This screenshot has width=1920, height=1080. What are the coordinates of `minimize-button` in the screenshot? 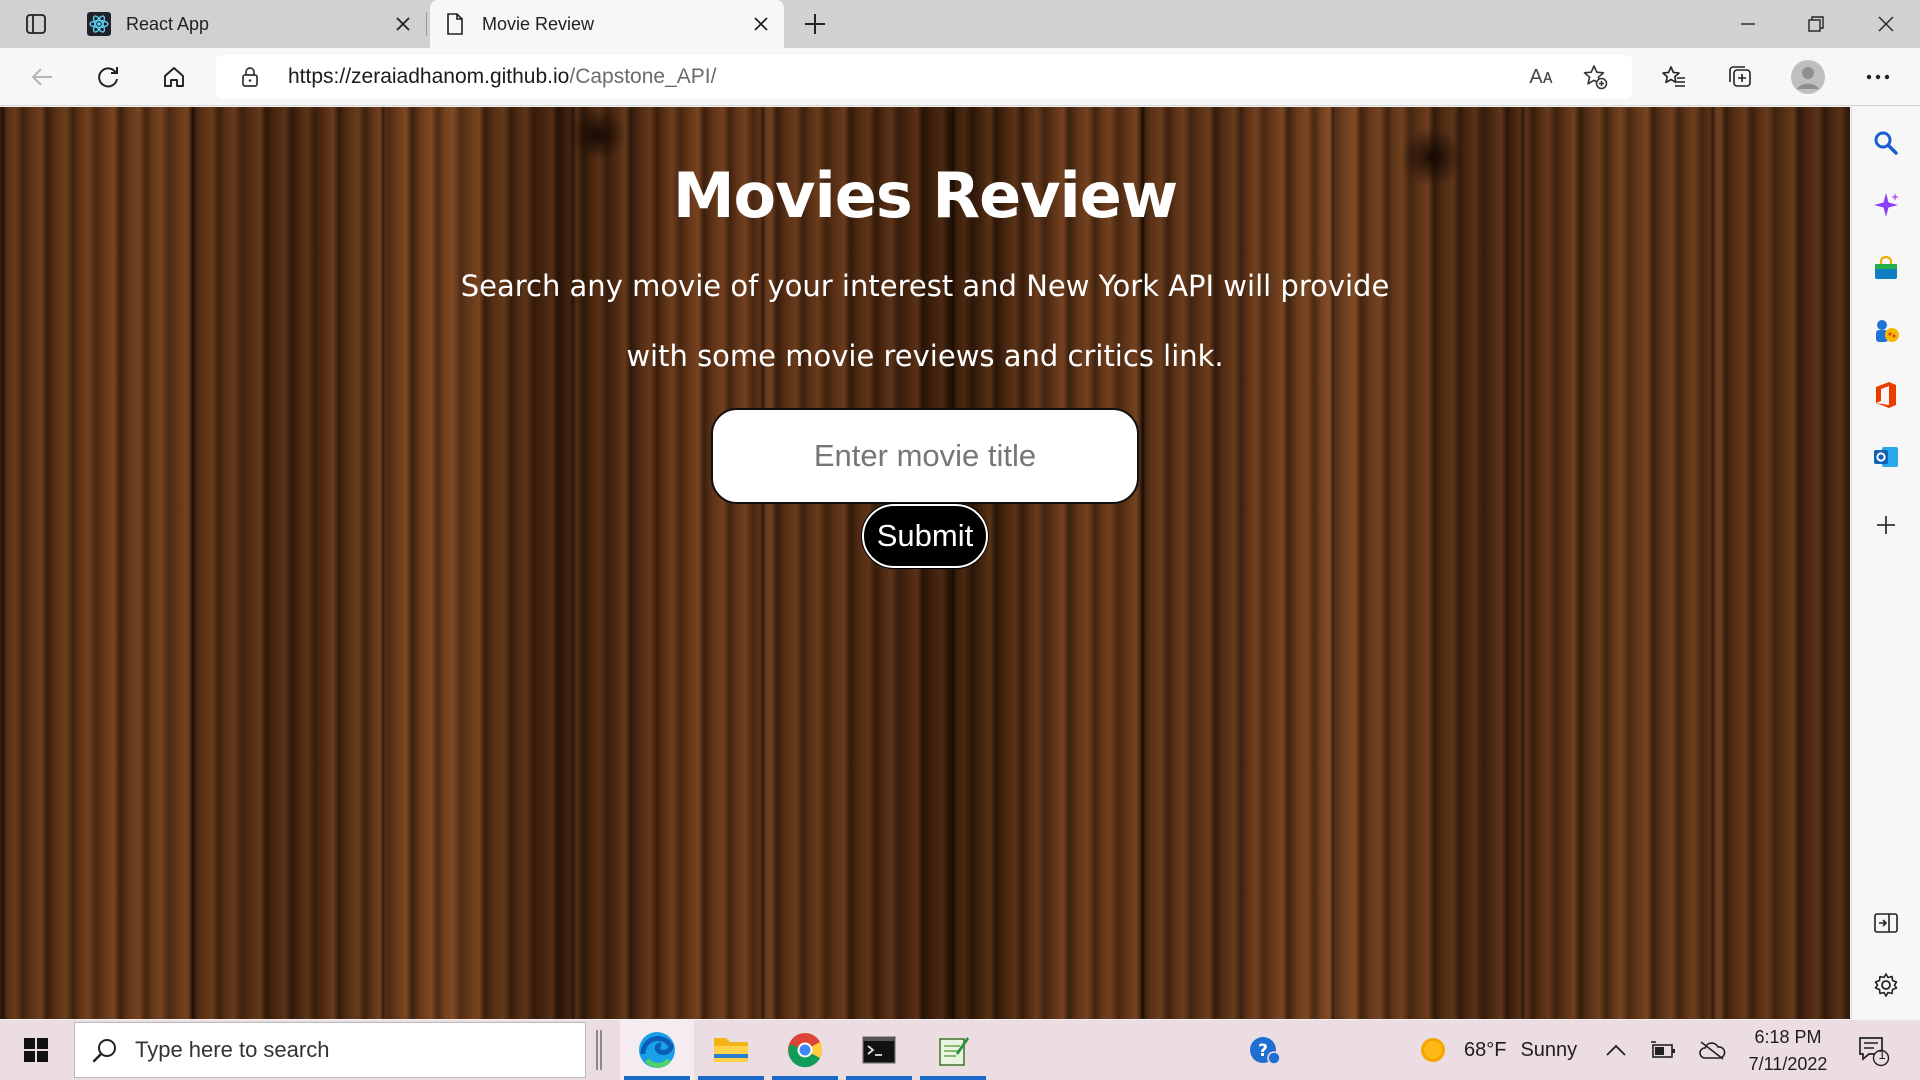 It's located at (1748, 24).